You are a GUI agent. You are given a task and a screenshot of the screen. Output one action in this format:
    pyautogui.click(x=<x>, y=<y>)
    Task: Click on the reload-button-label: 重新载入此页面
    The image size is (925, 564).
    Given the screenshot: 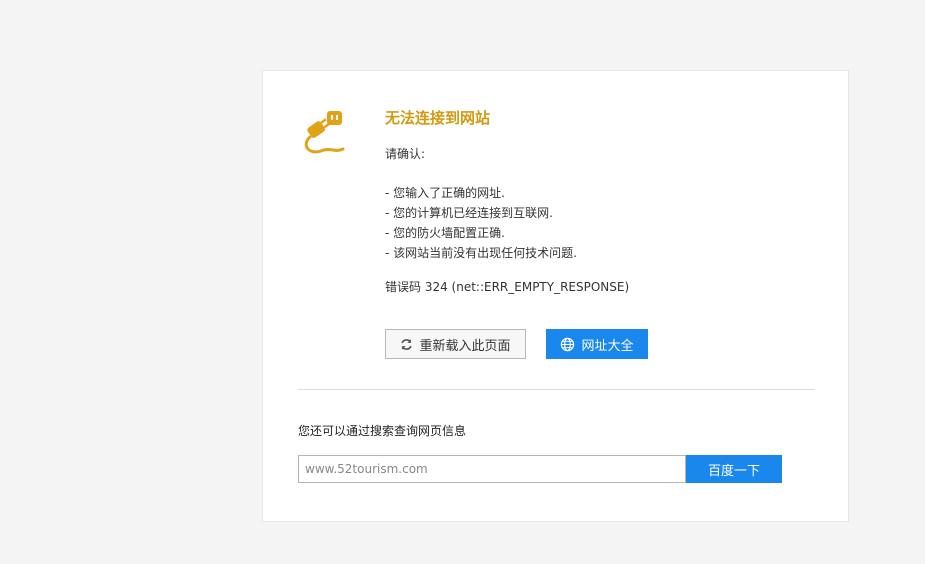 What is the action you would take?
    pyautogui.click(x=465, y=346)
    